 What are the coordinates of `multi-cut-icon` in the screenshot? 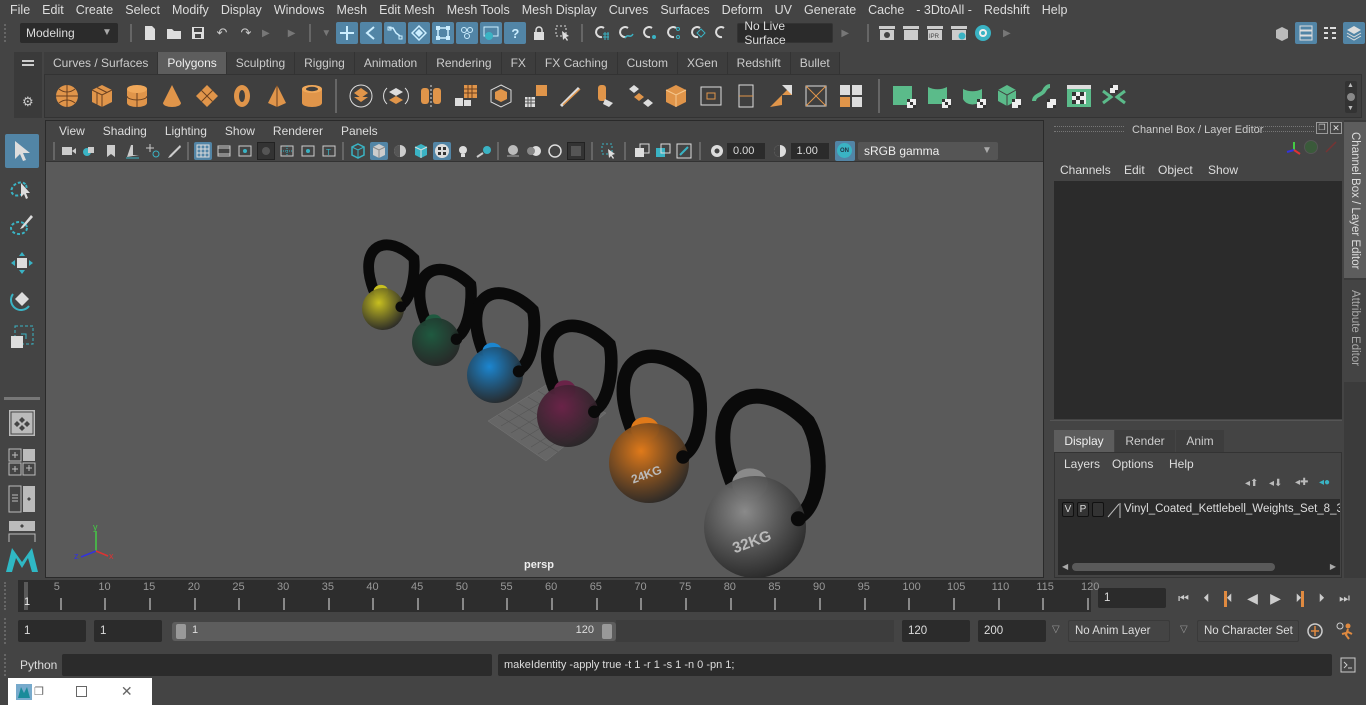 It's located at (746, 96).